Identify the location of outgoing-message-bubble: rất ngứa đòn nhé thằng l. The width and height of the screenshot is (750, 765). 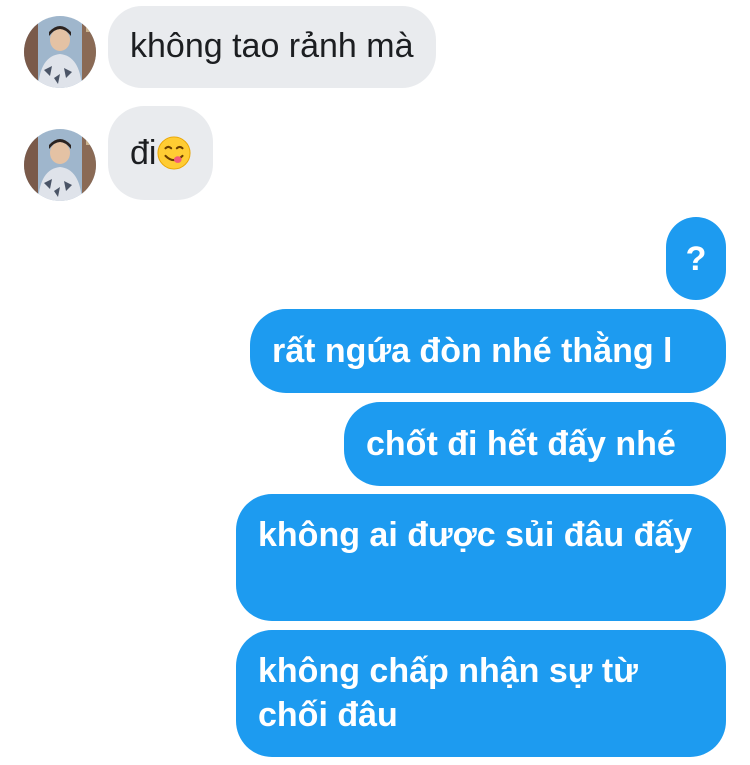
(488, 351).